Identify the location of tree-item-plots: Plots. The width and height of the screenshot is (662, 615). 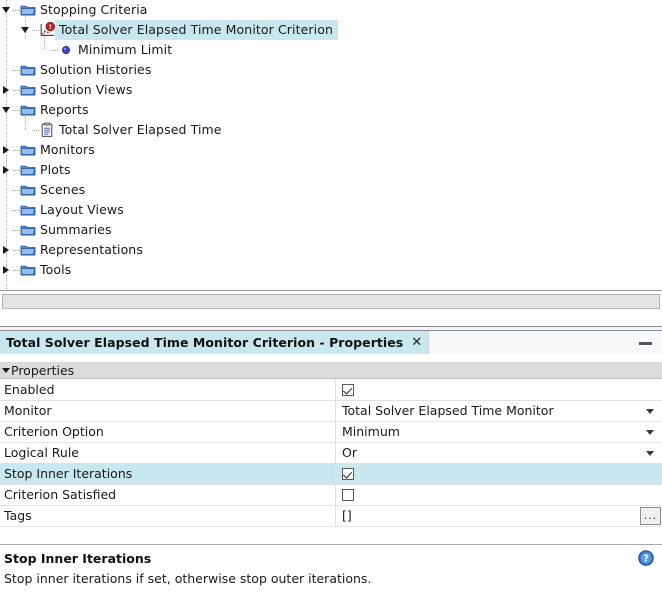
(331, 170).